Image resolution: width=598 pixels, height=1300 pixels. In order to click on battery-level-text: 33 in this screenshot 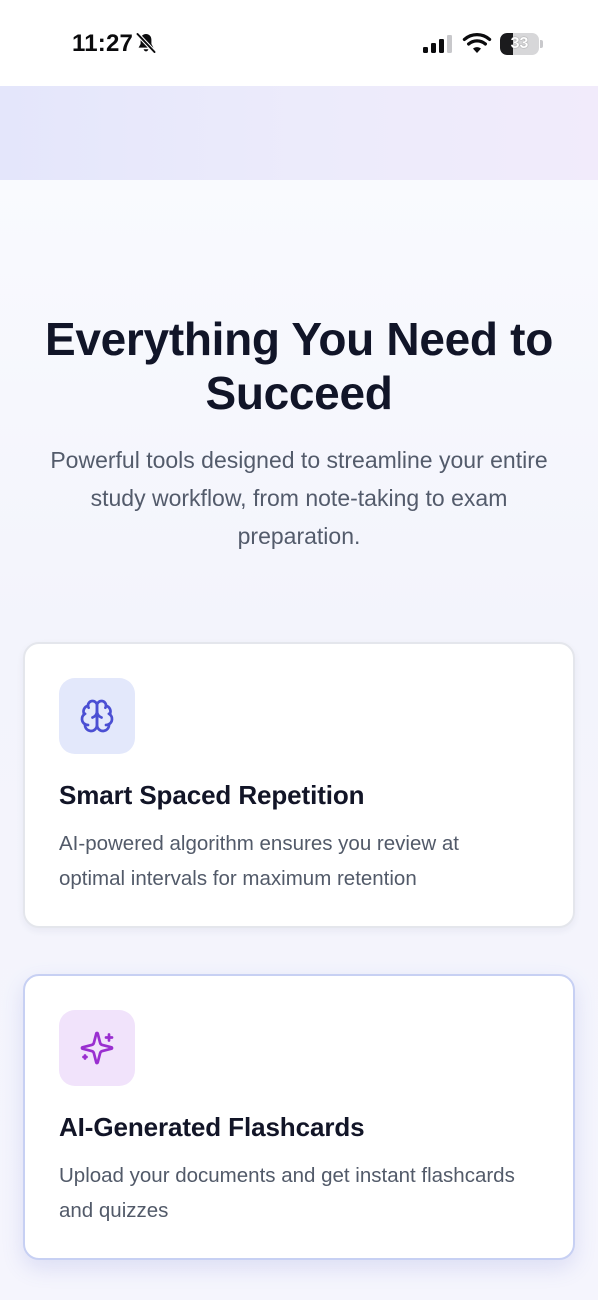, I will do `click(519, 43)`.